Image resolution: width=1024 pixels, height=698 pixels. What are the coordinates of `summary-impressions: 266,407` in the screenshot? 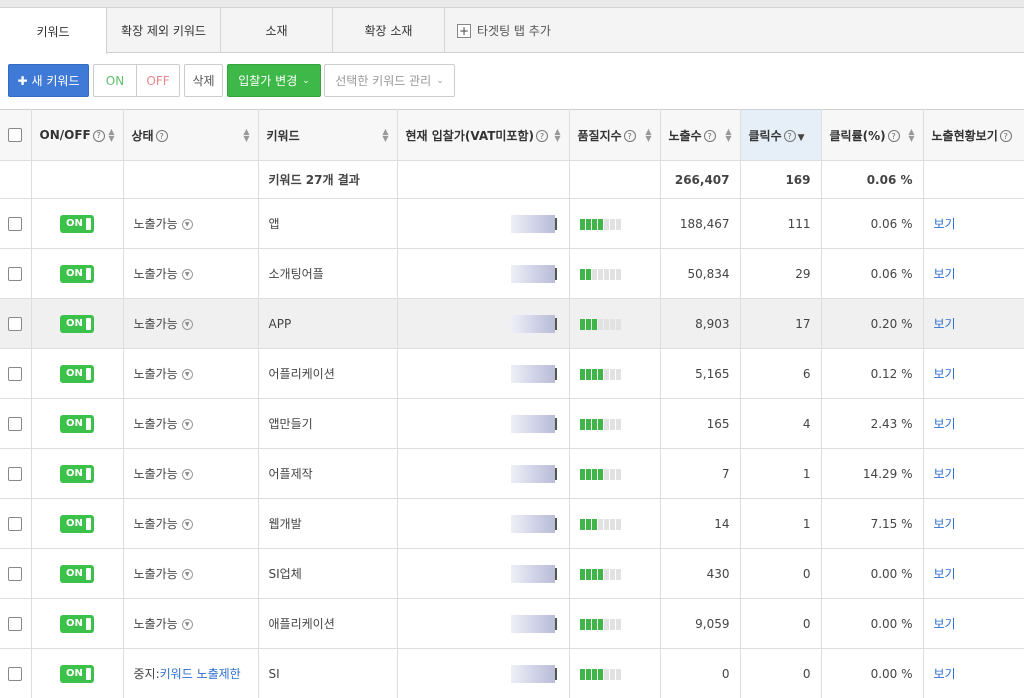 It's located at (700, 179).